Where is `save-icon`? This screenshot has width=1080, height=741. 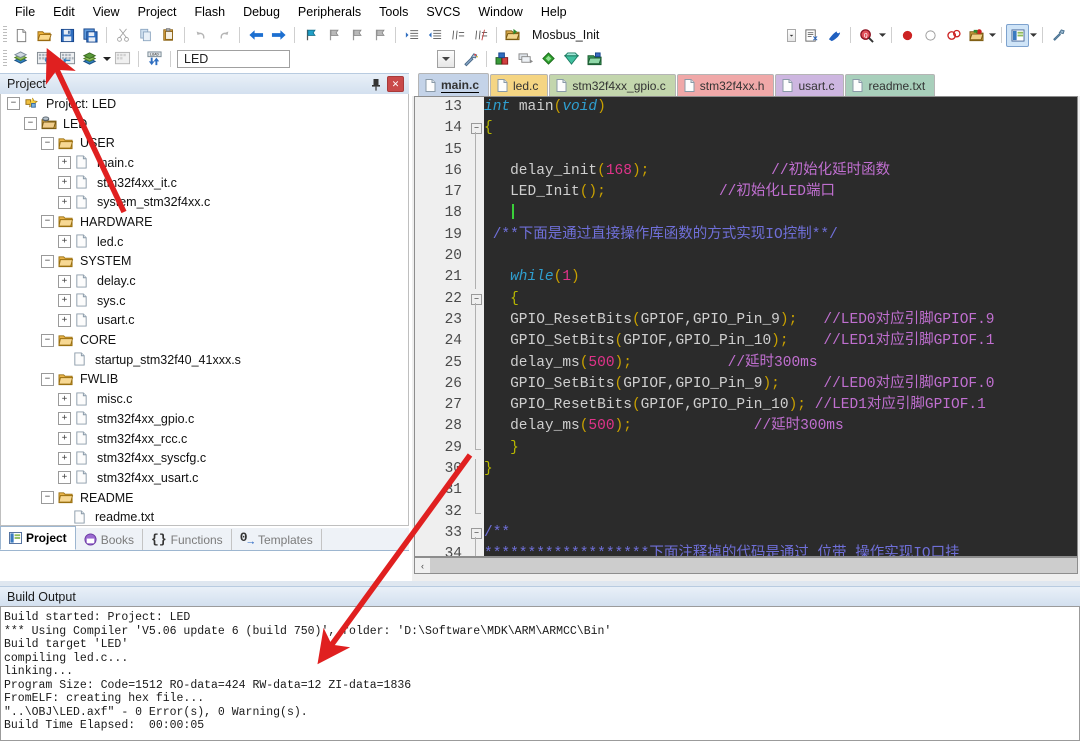 save-icon is located at coordinates (67, 35).